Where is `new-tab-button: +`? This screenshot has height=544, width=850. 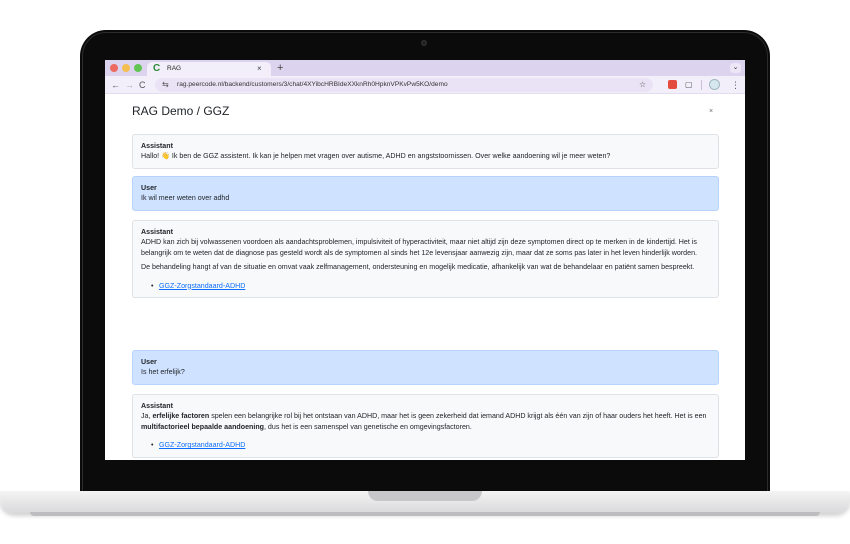
new-tab-button: + is located at coordinates (280, 68).